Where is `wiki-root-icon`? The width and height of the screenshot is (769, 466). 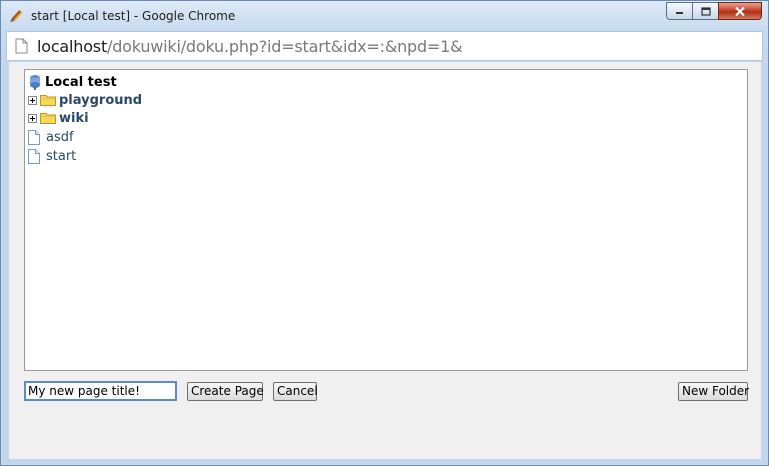 wiki-root-icon is located at coordinates (35, 82).